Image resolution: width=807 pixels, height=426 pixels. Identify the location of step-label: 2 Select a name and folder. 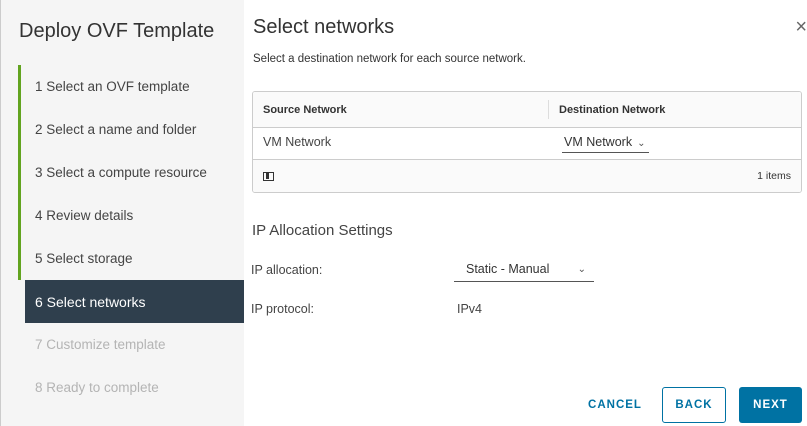
(116, 129).